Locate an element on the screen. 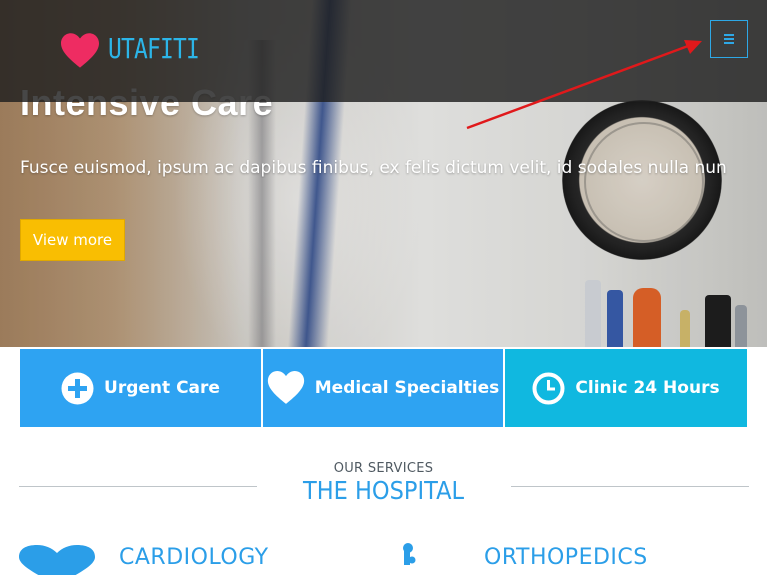 This screenshot has width=767, height=575. feature-label: Medical Specialties is located at coordinates (407, 388).